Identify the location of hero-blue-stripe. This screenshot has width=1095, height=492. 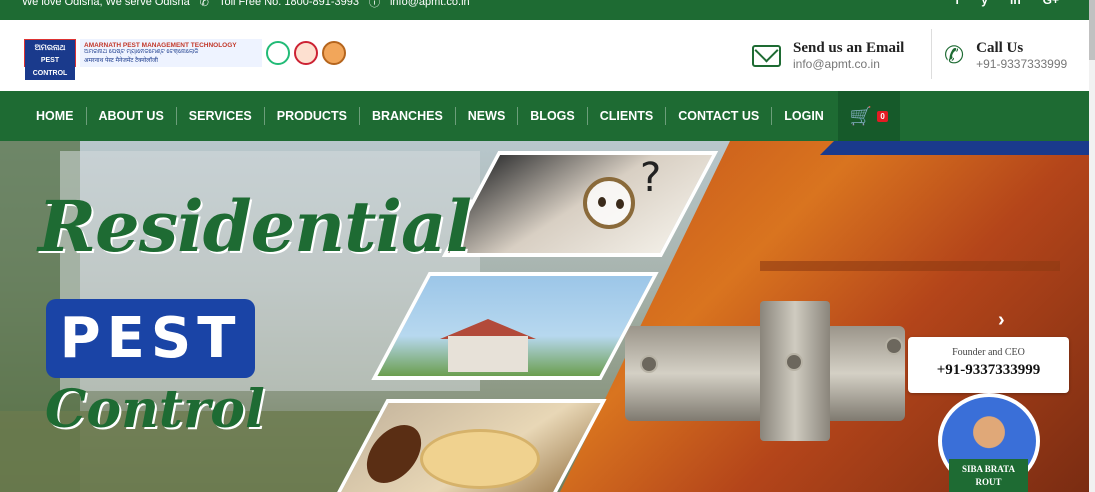
(954, 148).